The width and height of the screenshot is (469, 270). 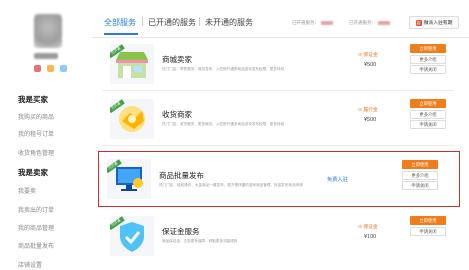 I want to click on mall-seller-thumbnail: 已开通, so click(x=132, y=64).